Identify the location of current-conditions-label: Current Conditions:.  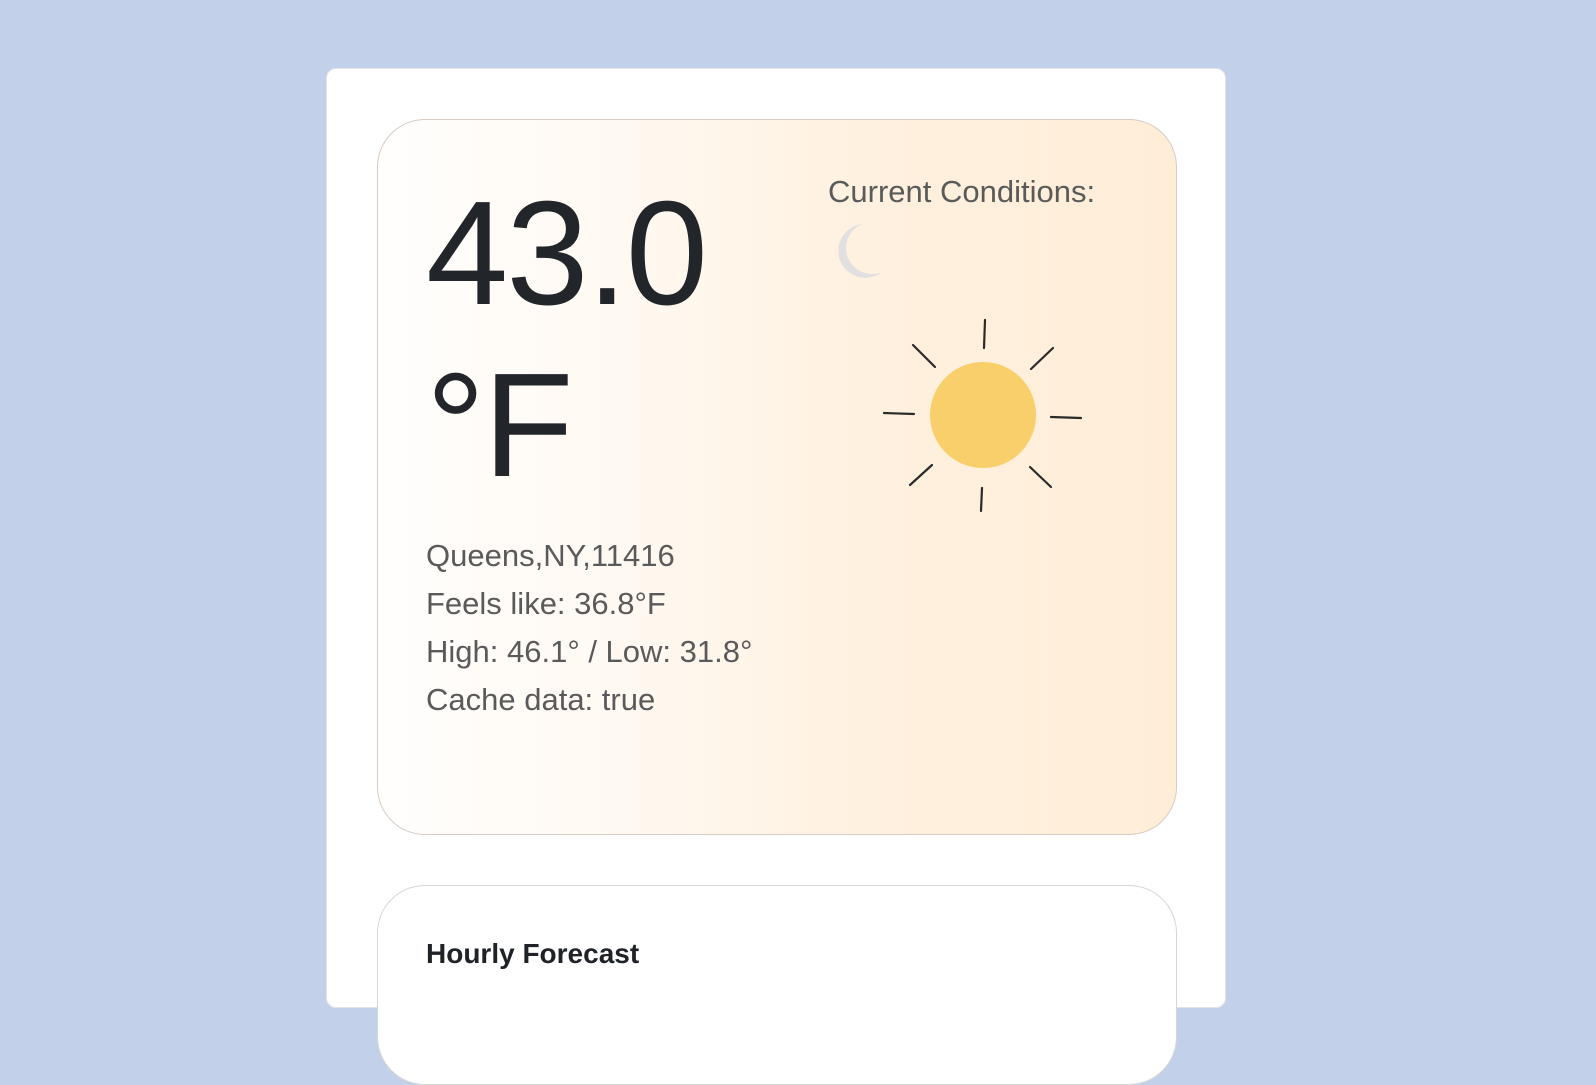
(962, 191).